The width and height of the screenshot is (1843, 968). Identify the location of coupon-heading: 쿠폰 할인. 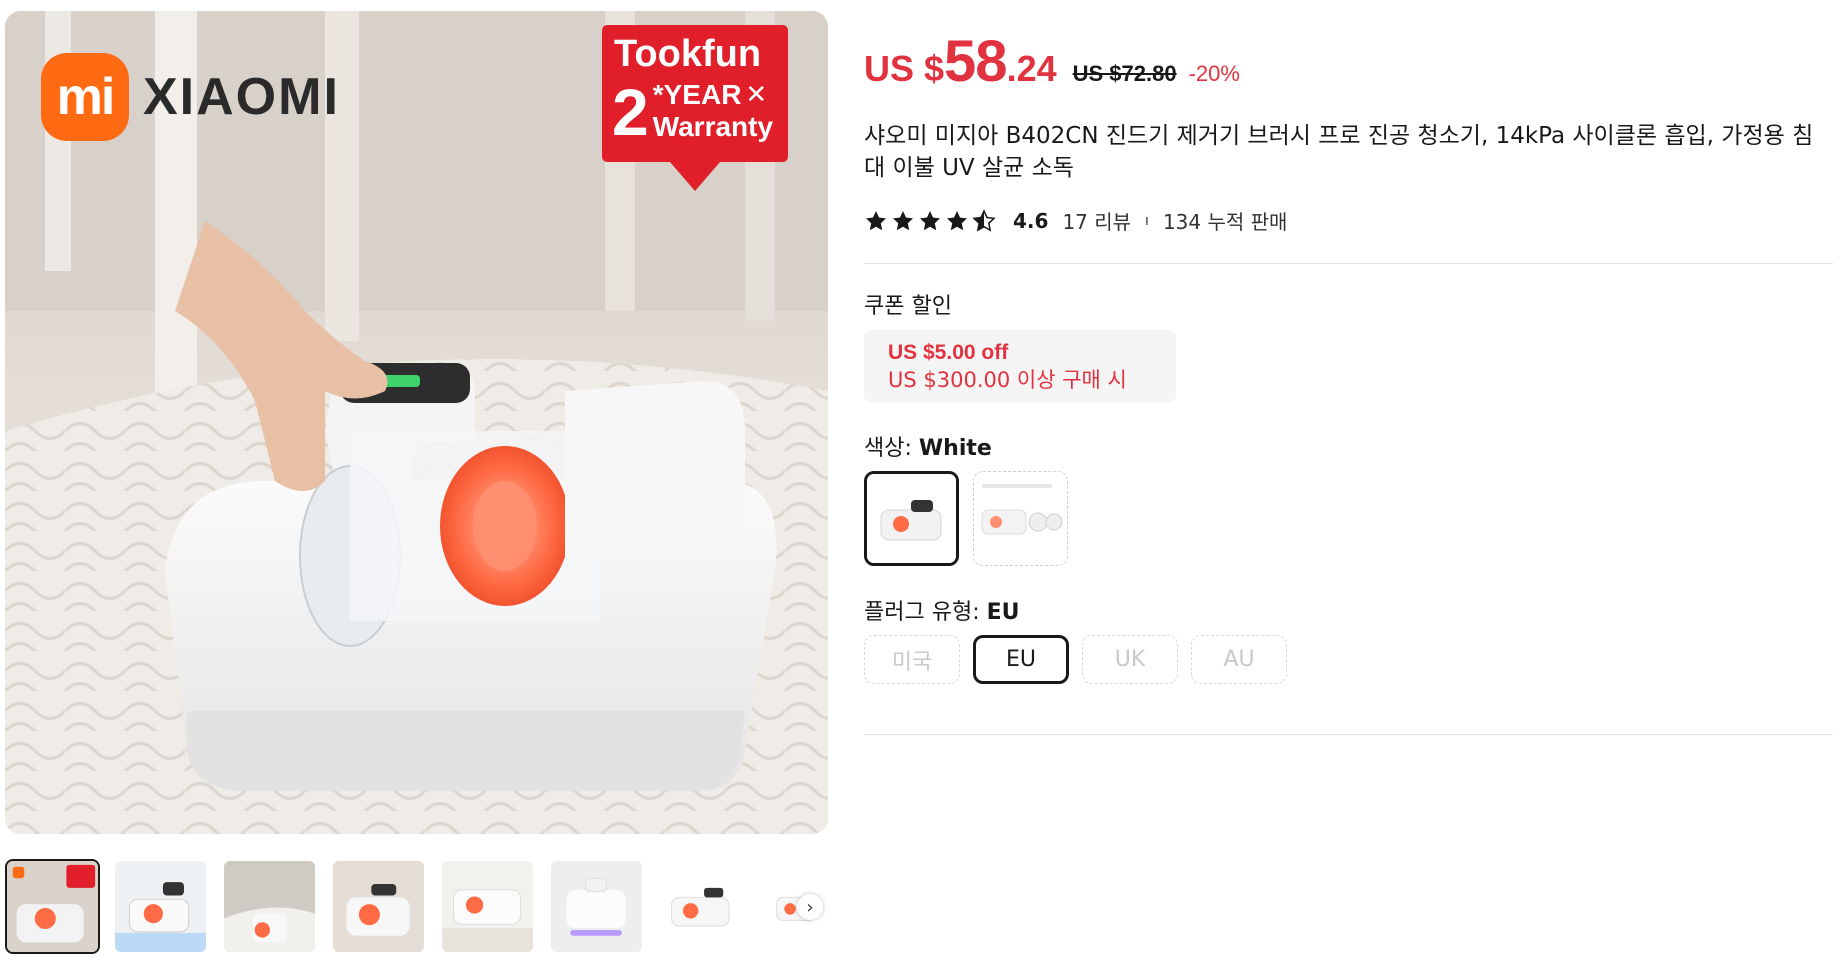
(908, 306).